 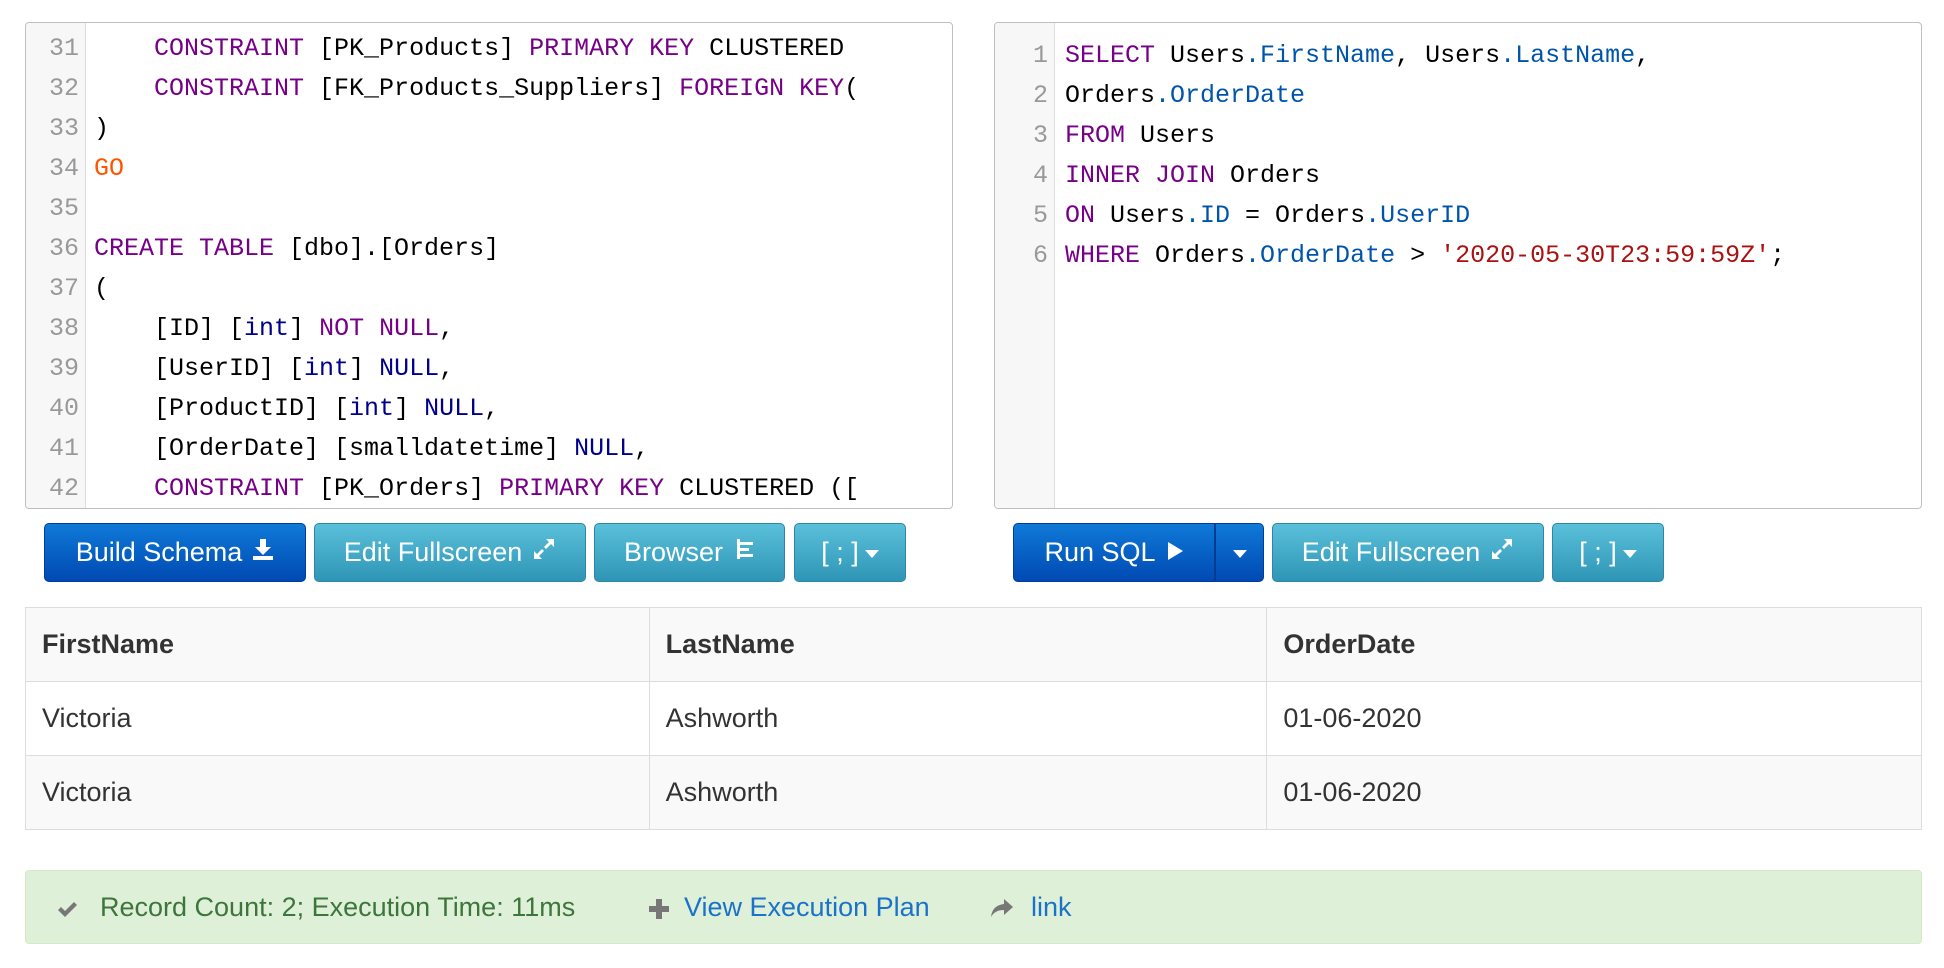 I want to click on column-header-lastname: LastName, so click(x=958, y=644).